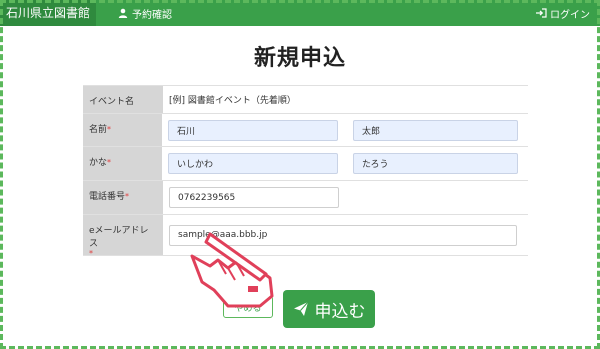 The image size is (600, 349). What do you see at coordinates (98, 163) in the screenshot?
I see `kana-label-text: かな` at bounding box center [98, 163].